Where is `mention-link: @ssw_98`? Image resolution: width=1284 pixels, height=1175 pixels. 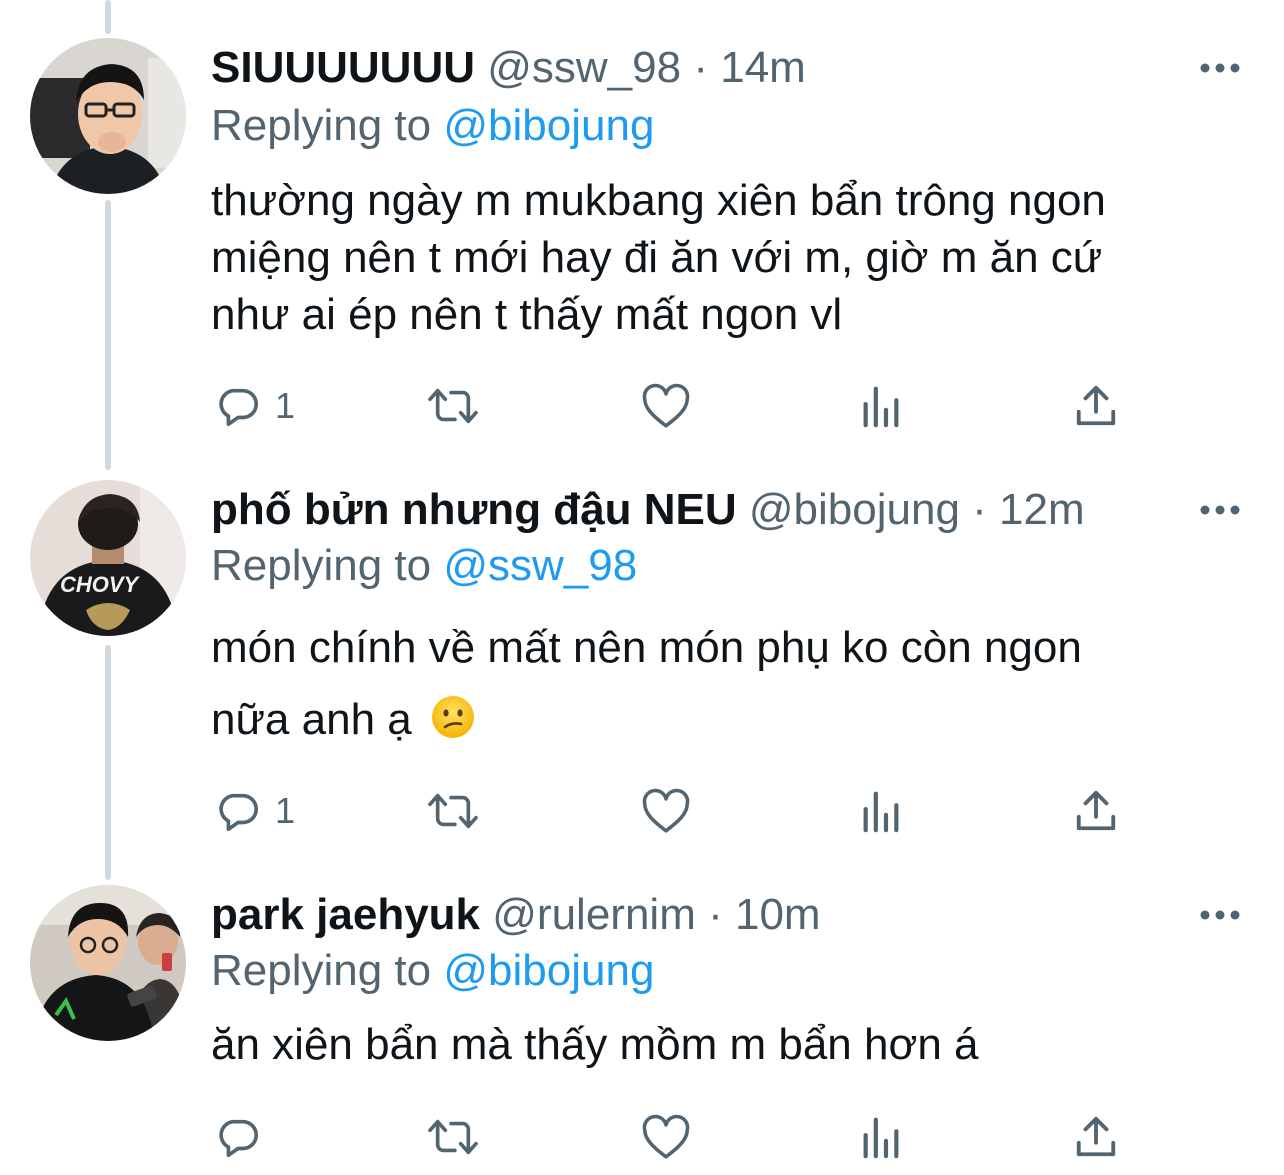 mention-link: @ssw_98 is located at coordinates (540, 565).